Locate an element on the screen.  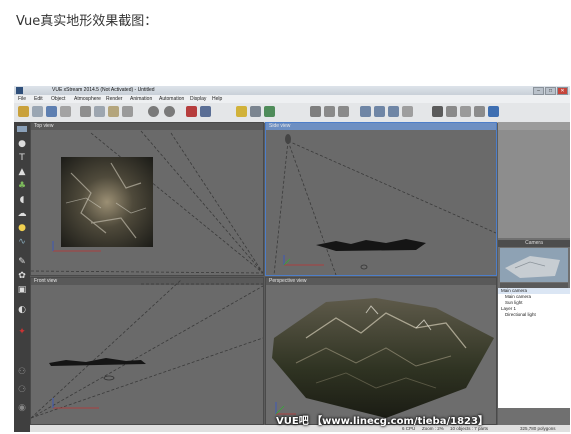
camera-preview-terrain is located at coordinates (532, 267).